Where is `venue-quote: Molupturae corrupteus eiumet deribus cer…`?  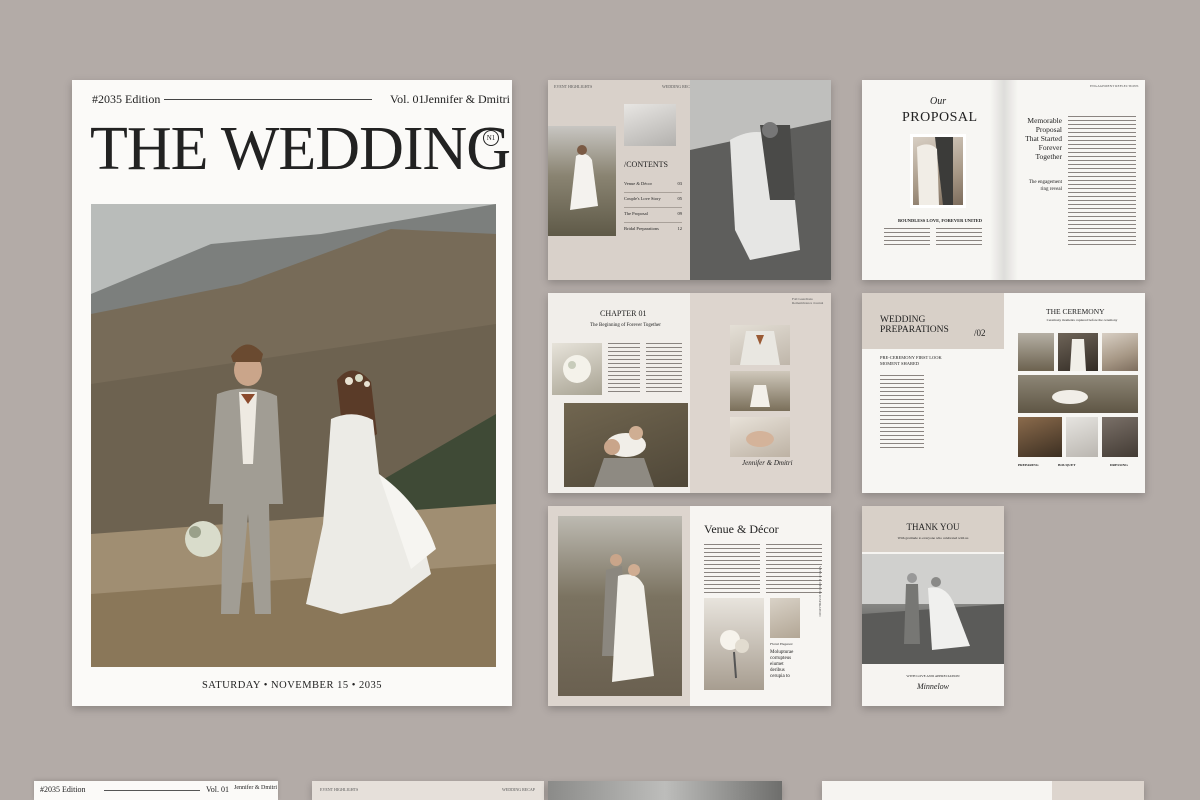
venue-quote: Molupturae corrupteus eiumet deribus cer… is located at coordinates (782, 664).